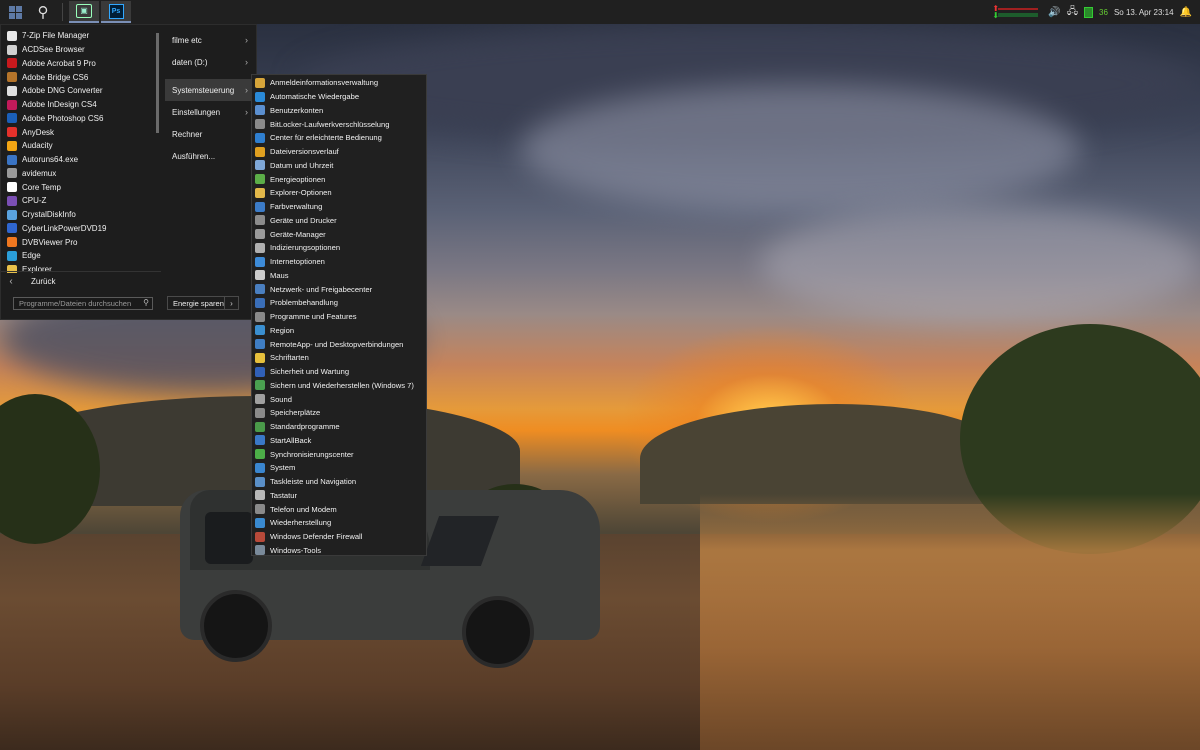  What do you see at coordinates (339, 83) in the screenshot?
I see `control-panel-item-anmeldeinformationsverwaltung: Anmeldeinformationsverwaltung` at bounding box center [339, 83].